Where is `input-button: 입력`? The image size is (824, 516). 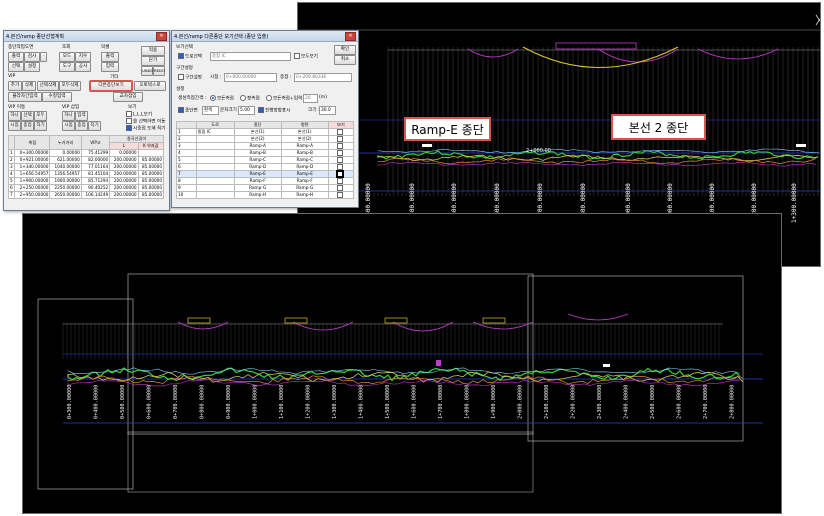
input-button: 입력 is located at coordinates (110, 67).